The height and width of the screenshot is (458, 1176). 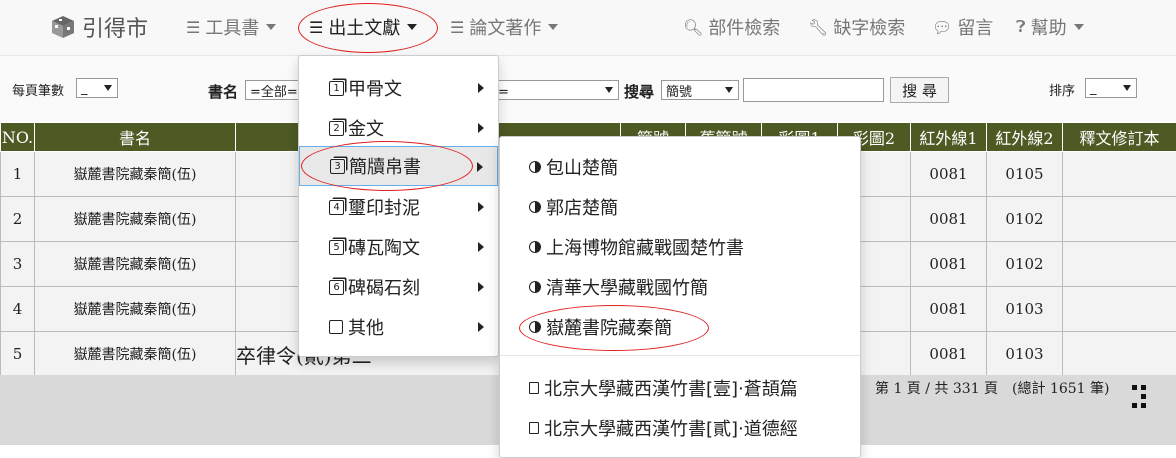 I want to click on sort-label: 排序, so click(x=1062, y=89).